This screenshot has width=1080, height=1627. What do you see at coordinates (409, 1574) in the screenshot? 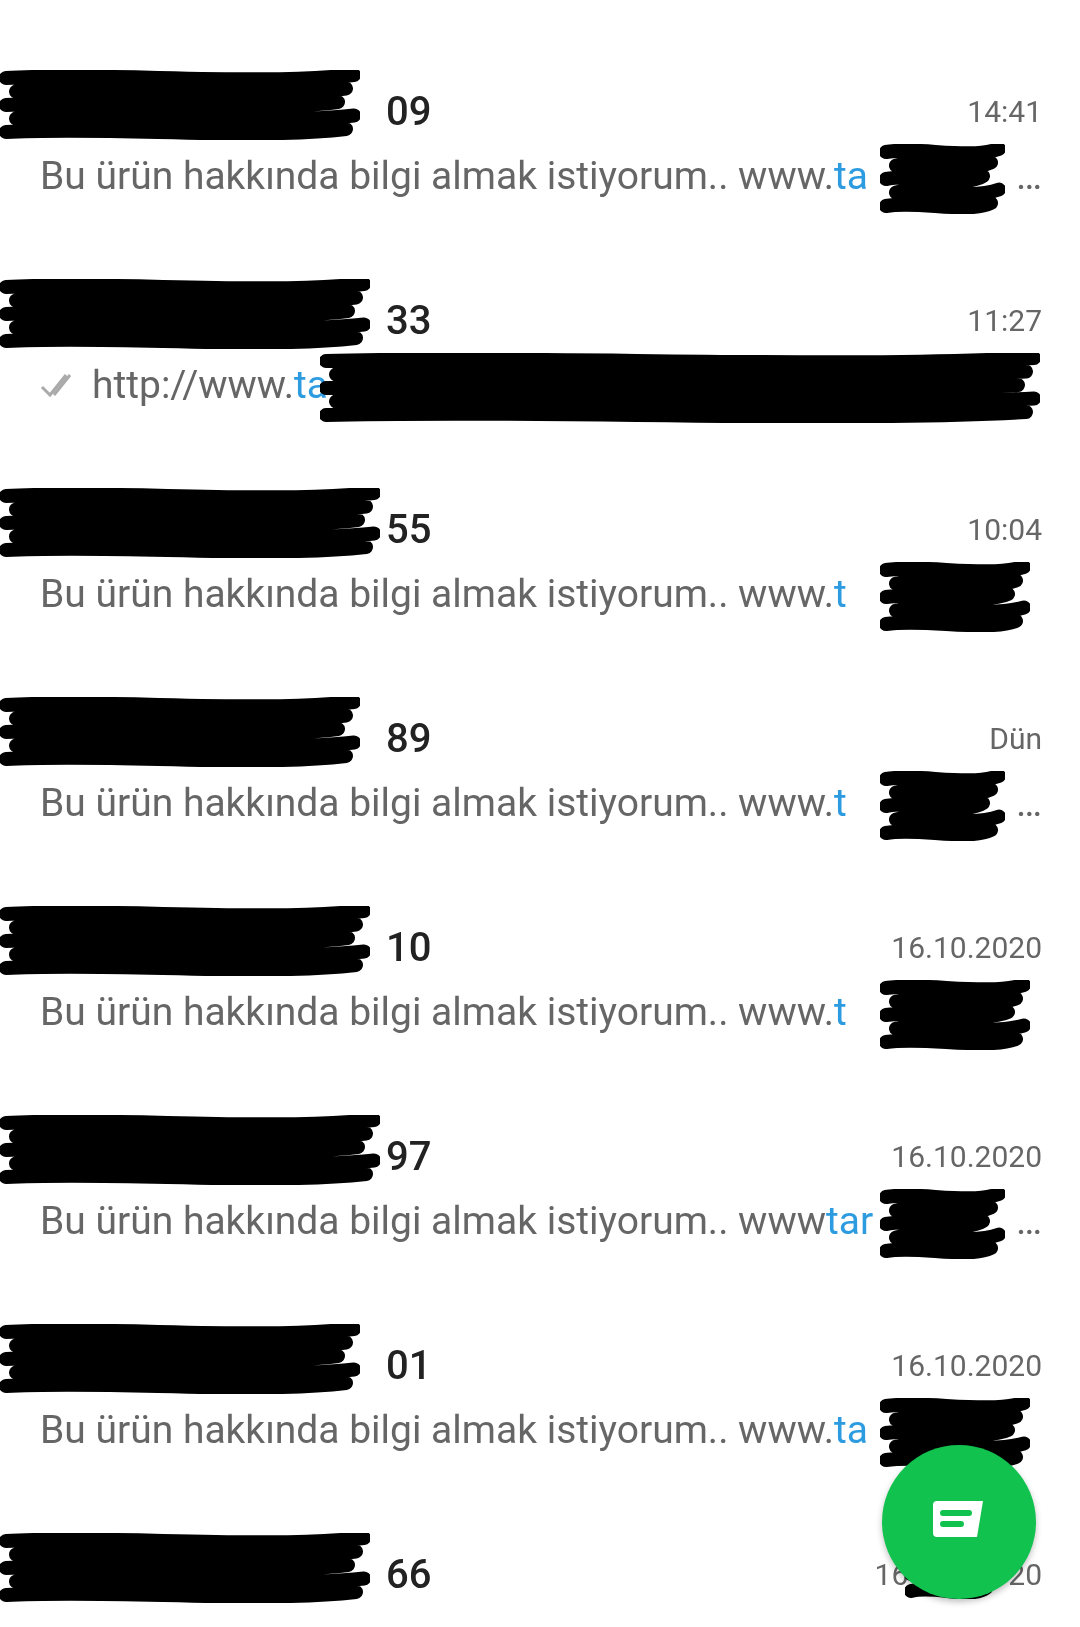
I see `contact-name: 66` at bounding box center [409, 1574].